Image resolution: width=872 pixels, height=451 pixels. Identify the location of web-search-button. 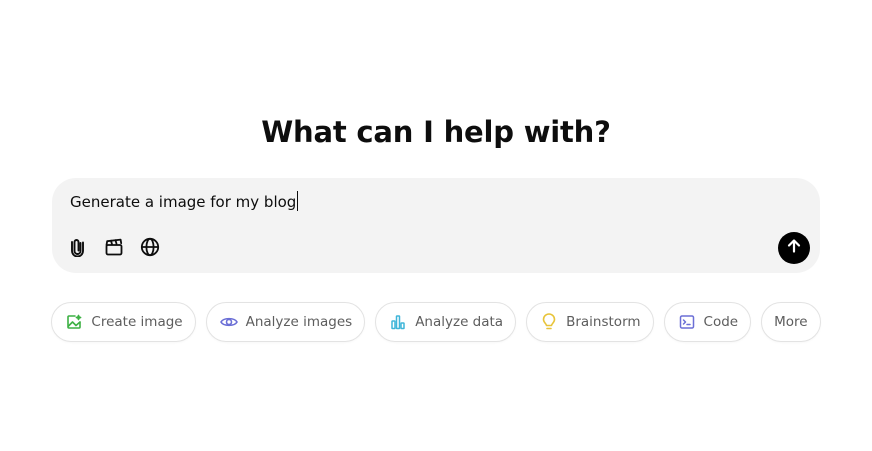
(150, 247).